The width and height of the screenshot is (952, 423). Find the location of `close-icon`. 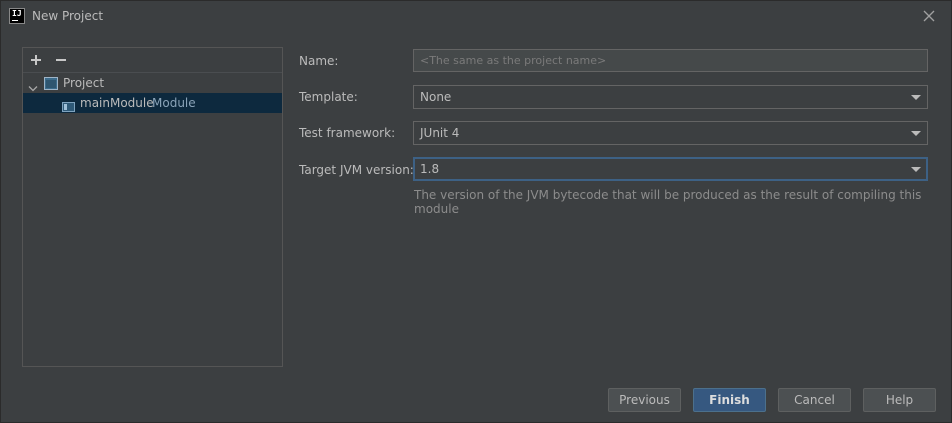

close-icon is located at coordinates (929, 16).